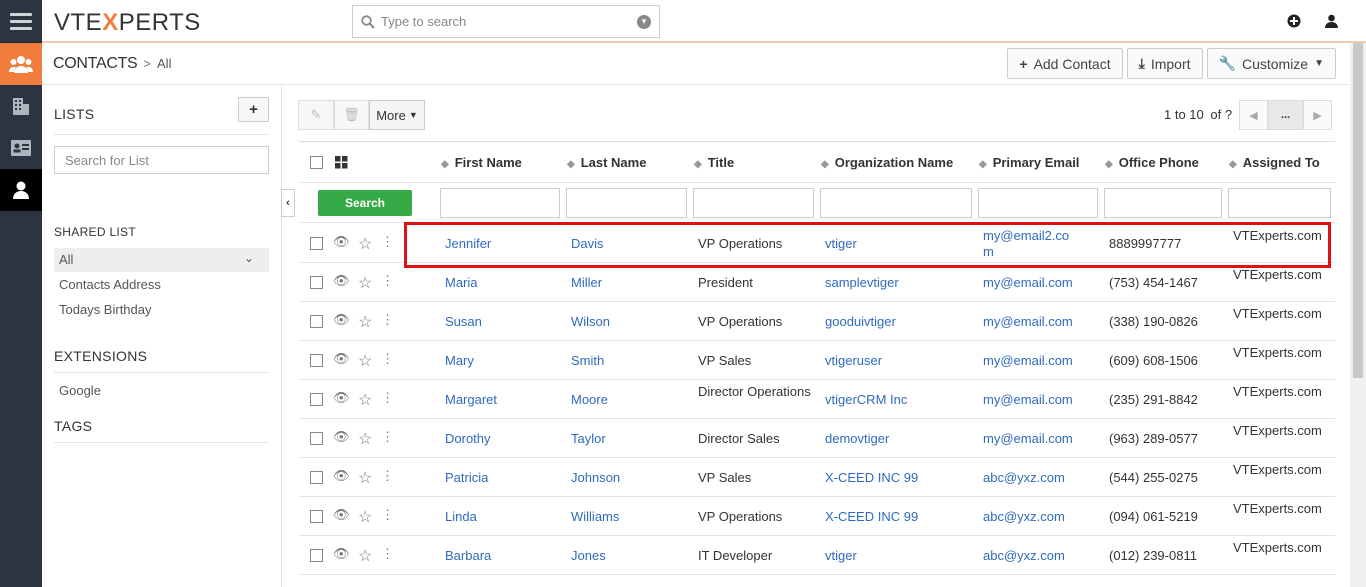 The height and width of the screenshot is (587, 1366). Describe the element at coordinates (506, 21) in the screenshot. I see `global-search-input: Type to search ▾` at that location.